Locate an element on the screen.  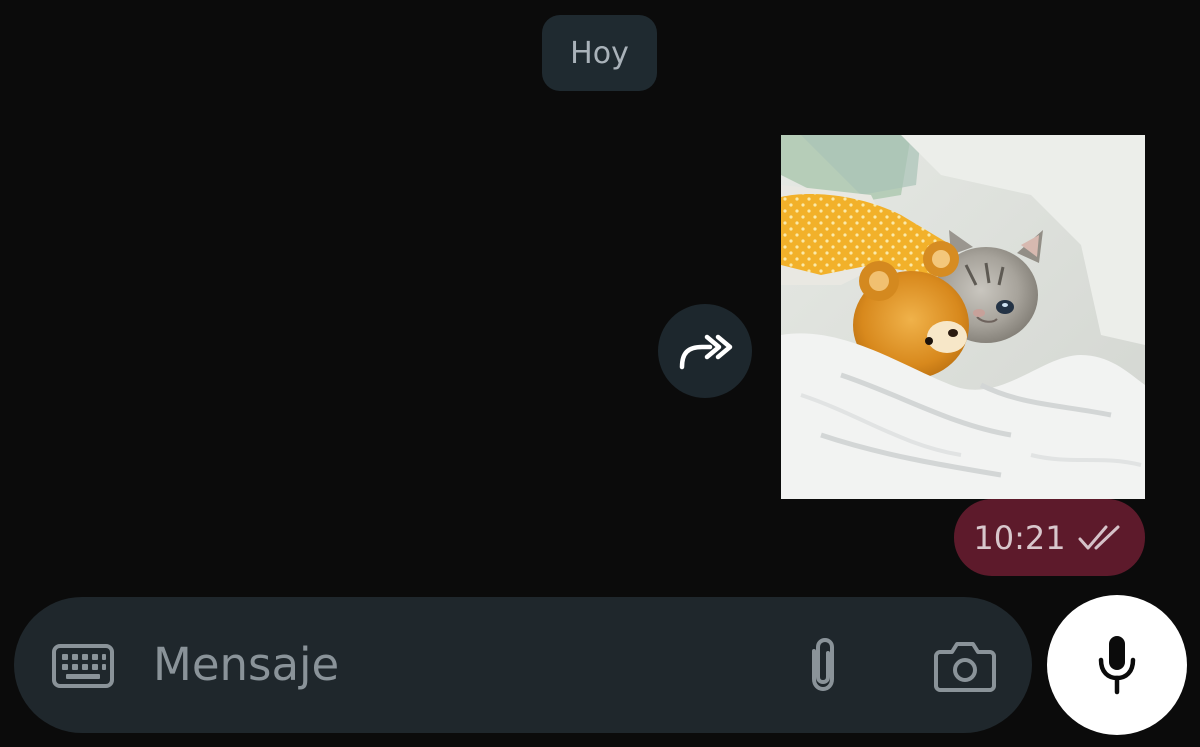
forward-button is located at coordinates (705, 351).